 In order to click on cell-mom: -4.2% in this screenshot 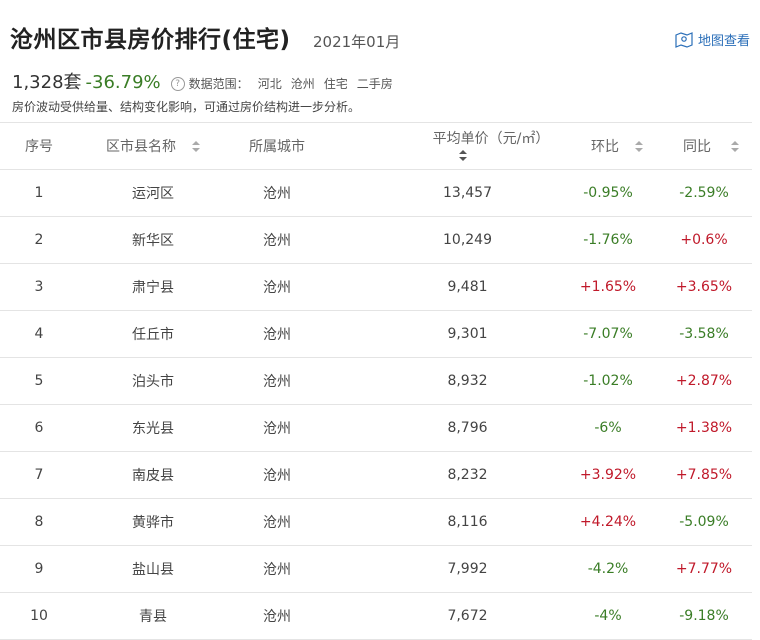, I will do `click(608, 569)`.